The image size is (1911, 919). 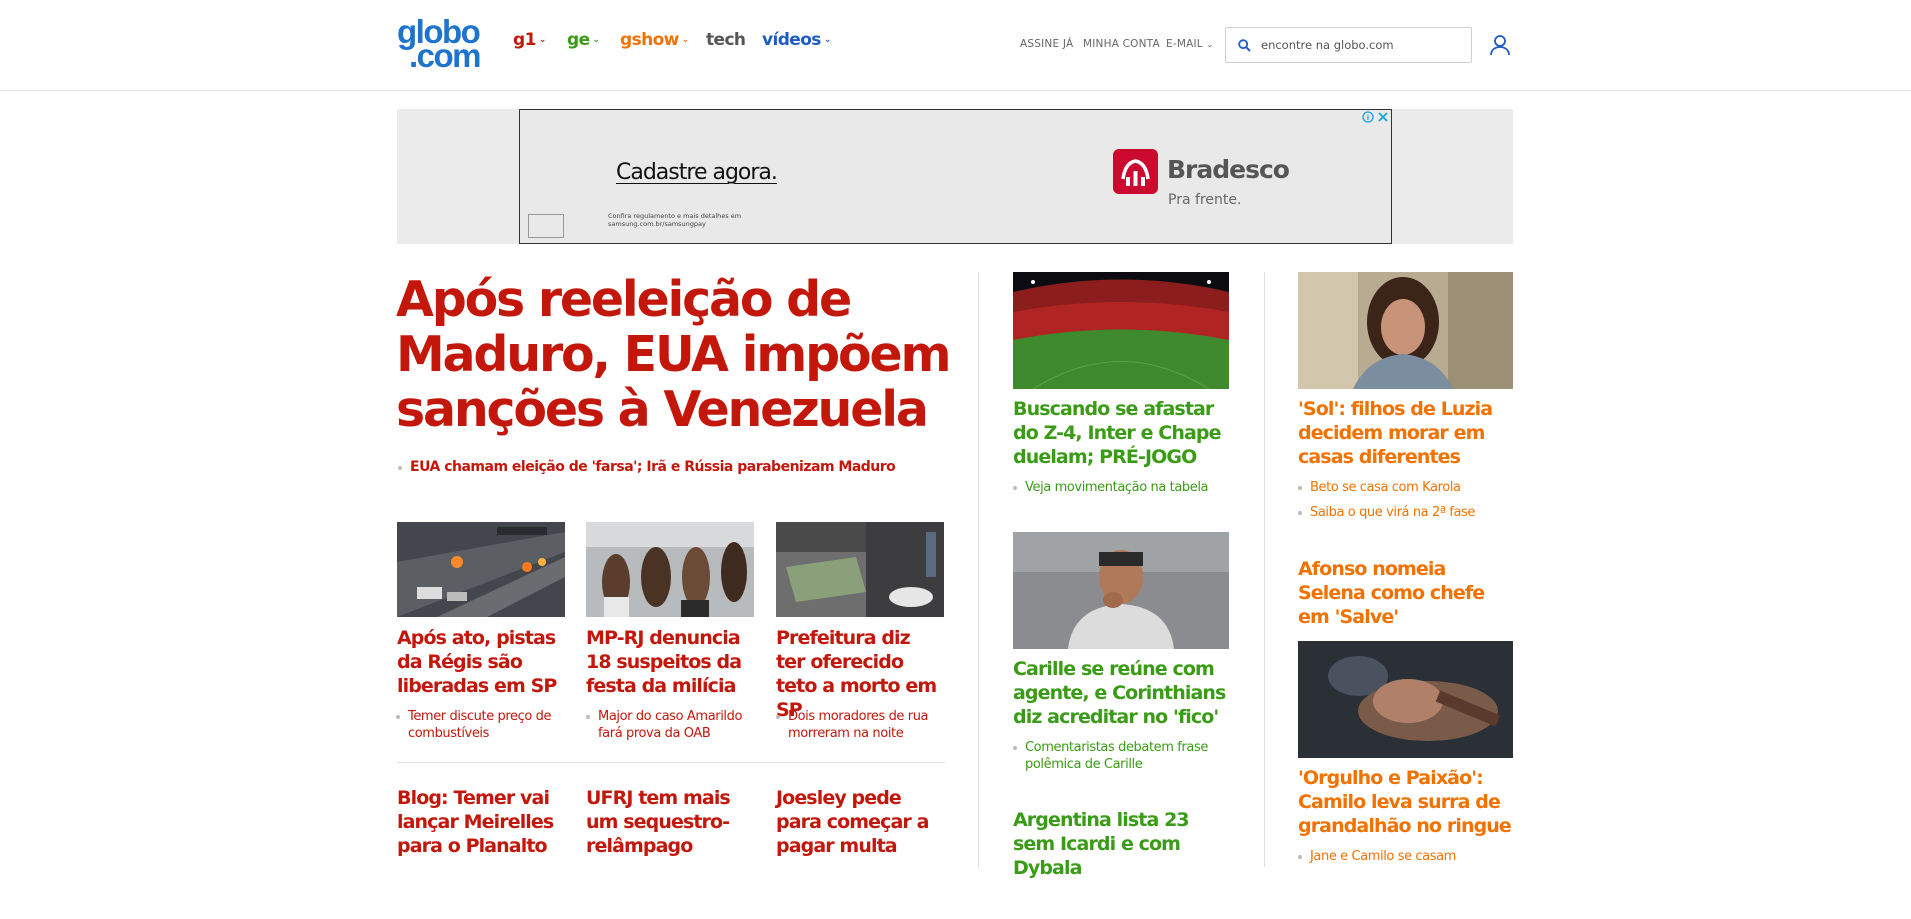 I want to click on subscribe-link: ASSINE JÁ, so click(x=1046, y=44).